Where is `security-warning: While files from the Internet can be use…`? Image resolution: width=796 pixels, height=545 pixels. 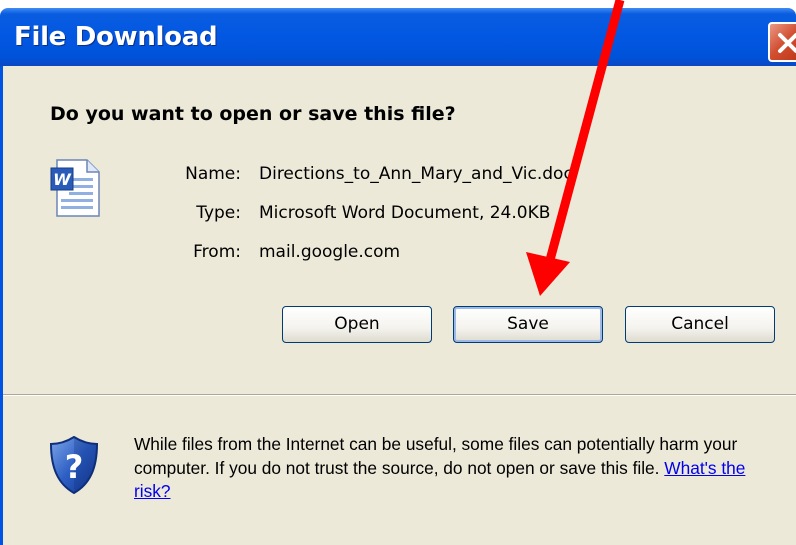
security-warning: While files from the Internet can be use… is located at coordinates (459, 468).